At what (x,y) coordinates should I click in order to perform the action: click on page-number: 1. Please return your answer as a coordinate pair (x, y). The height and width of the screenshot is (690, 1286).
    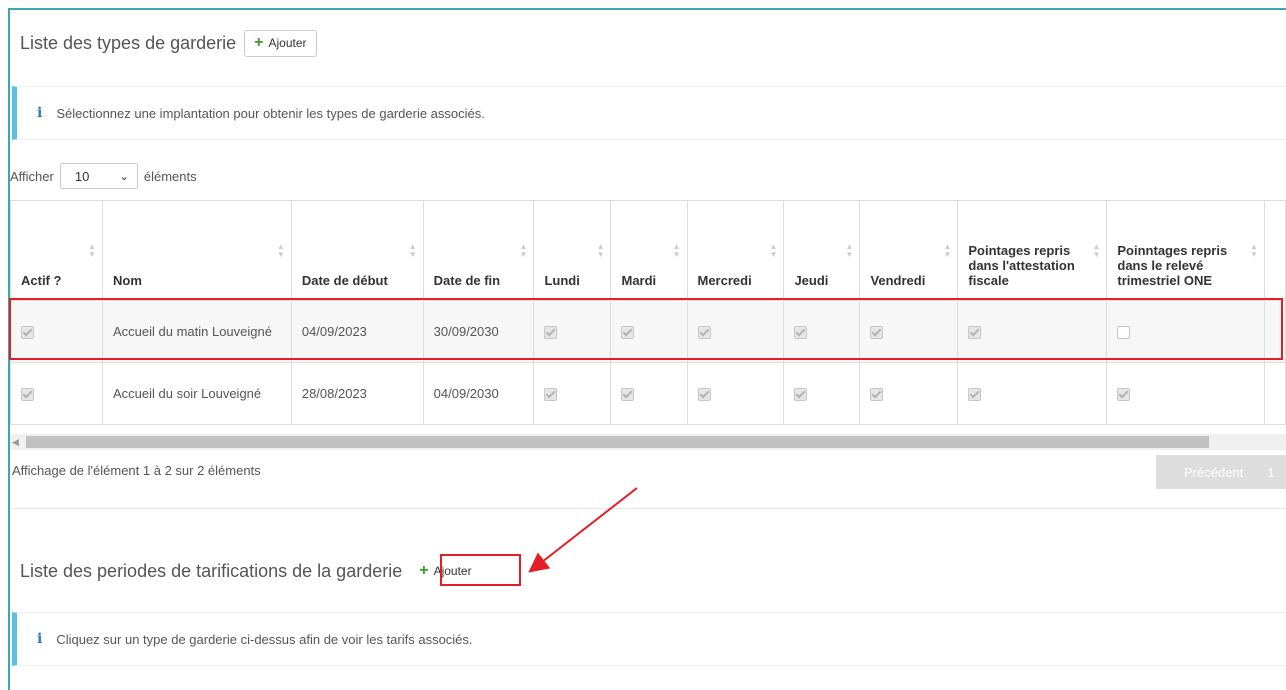
    Looking at the image, I should click on (1270, 472).